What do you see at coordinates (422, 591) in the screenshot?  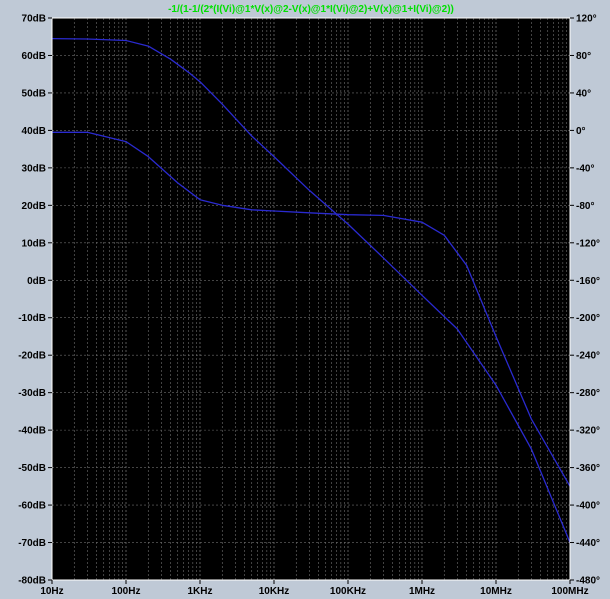 I see `x-tick-label: 1MHz` at bounding box center [422, 591].